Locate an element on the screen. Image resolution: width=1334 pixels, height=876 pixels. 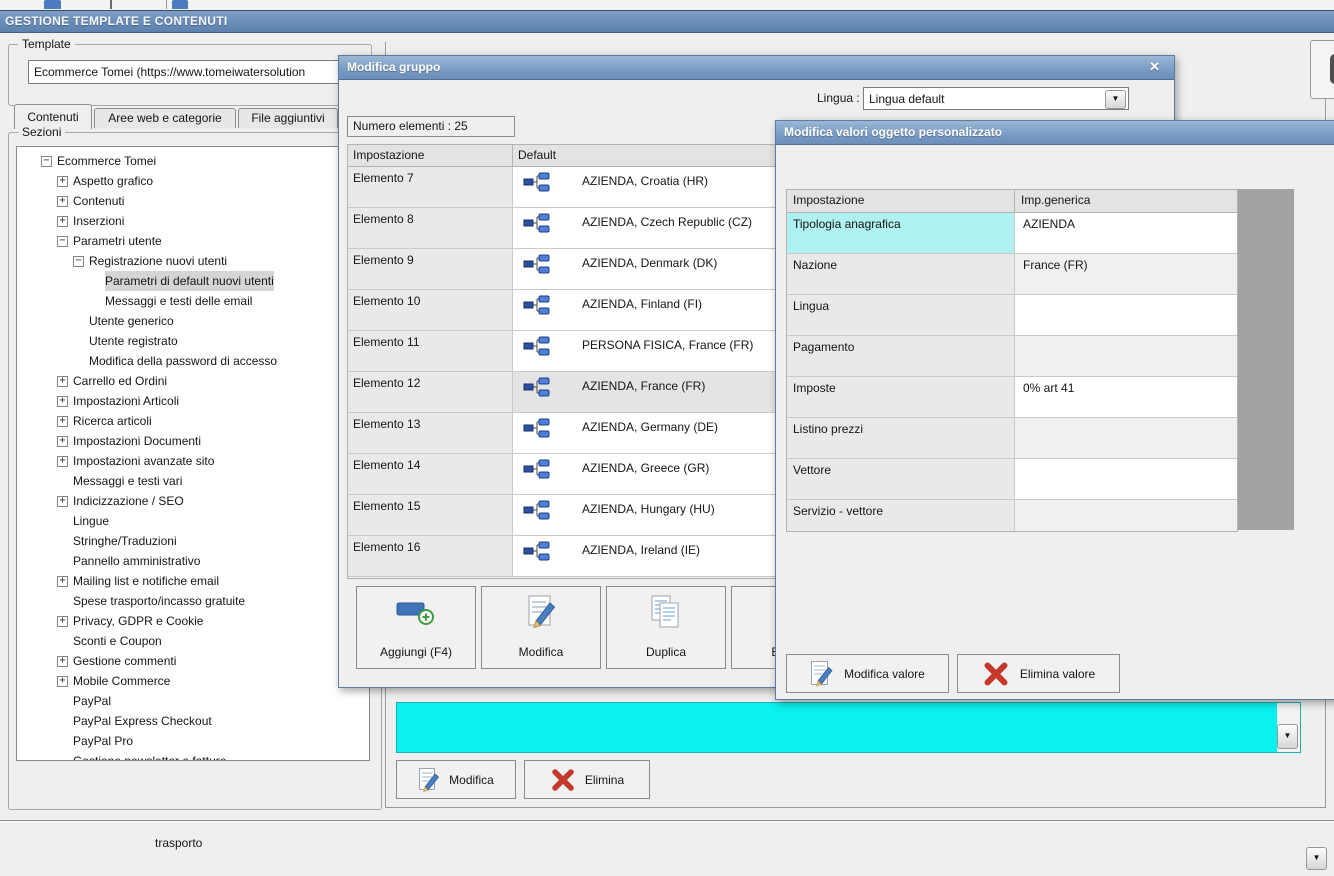
row-value: AZIENDA, France (FR) is located at coordinates (644, 386).